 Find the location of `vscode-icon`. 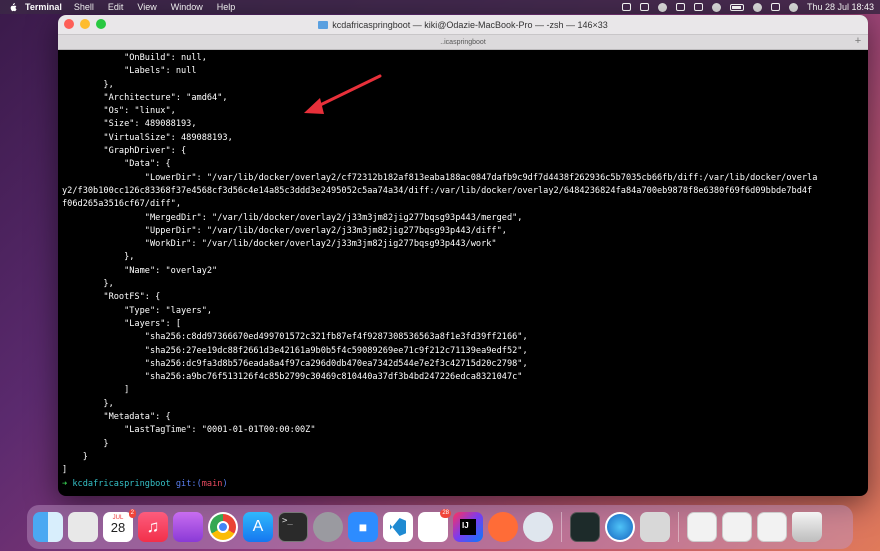

vscode-icon is located at coordinates (398, 527).